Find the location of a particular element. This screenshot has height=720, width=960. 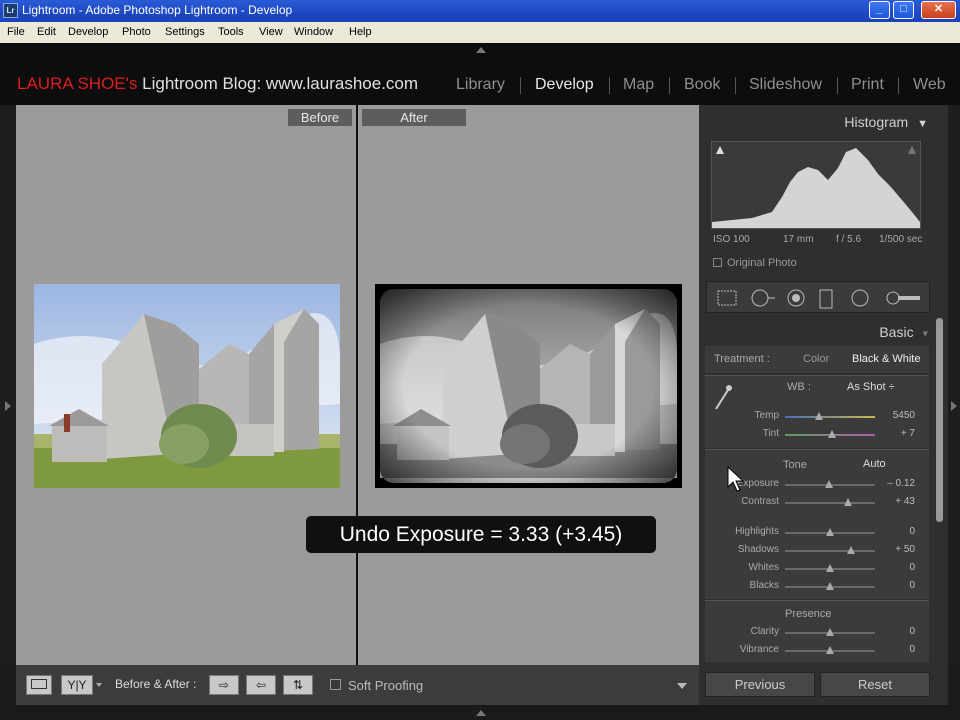

collapse-top-panel-icon is located at coordinates (481, 50).